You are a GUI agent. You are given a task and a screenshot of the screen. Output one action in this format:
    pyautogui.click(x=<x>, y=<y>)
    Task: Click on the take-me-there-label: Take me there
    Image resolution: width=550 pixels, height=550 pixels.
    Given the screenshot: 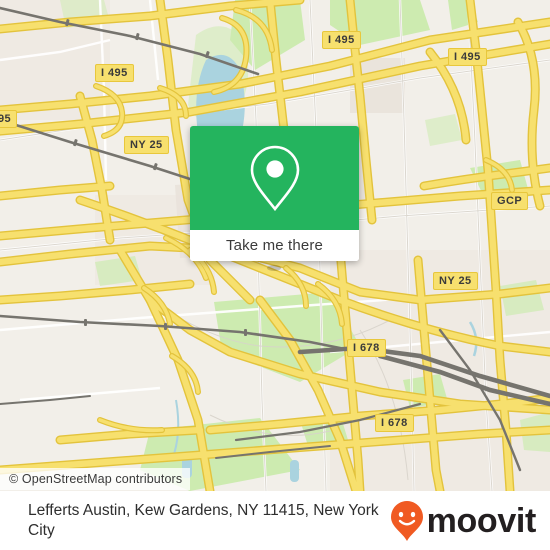 What is the action you would take?
    pyautogui.click(x=274, y=245)
    